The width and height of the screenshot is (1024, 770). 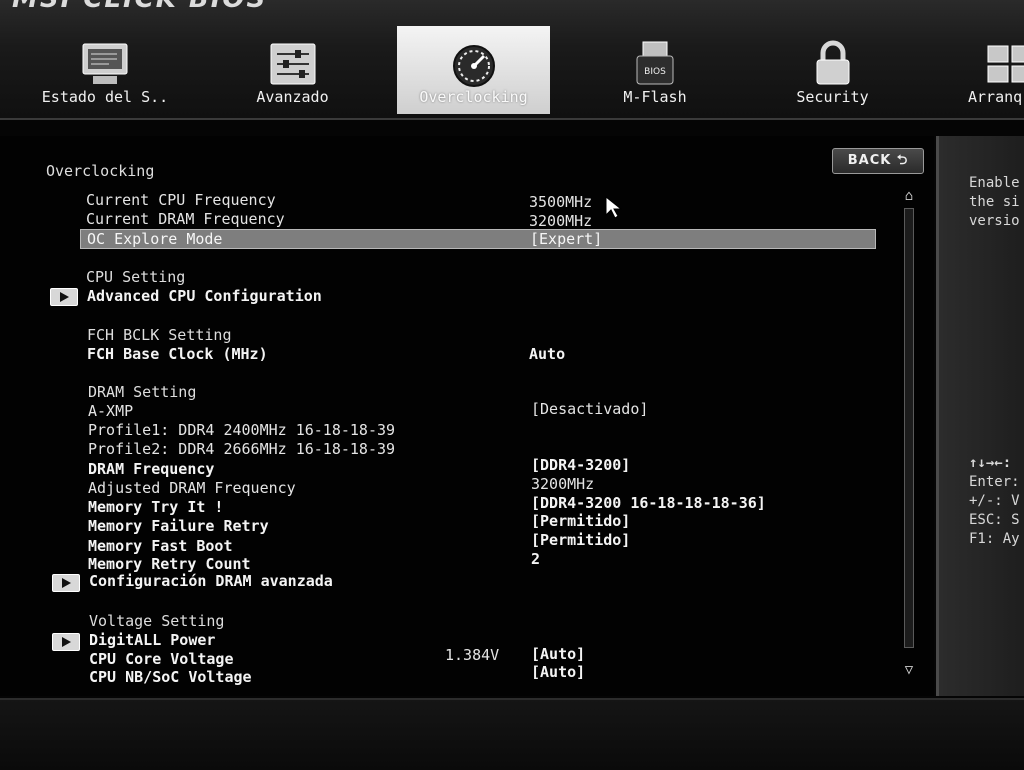 What do you see at coordinates (878, 161) in the screenshot?
I see `back-button: BACK ⮌` at bounding box center [878, 161].